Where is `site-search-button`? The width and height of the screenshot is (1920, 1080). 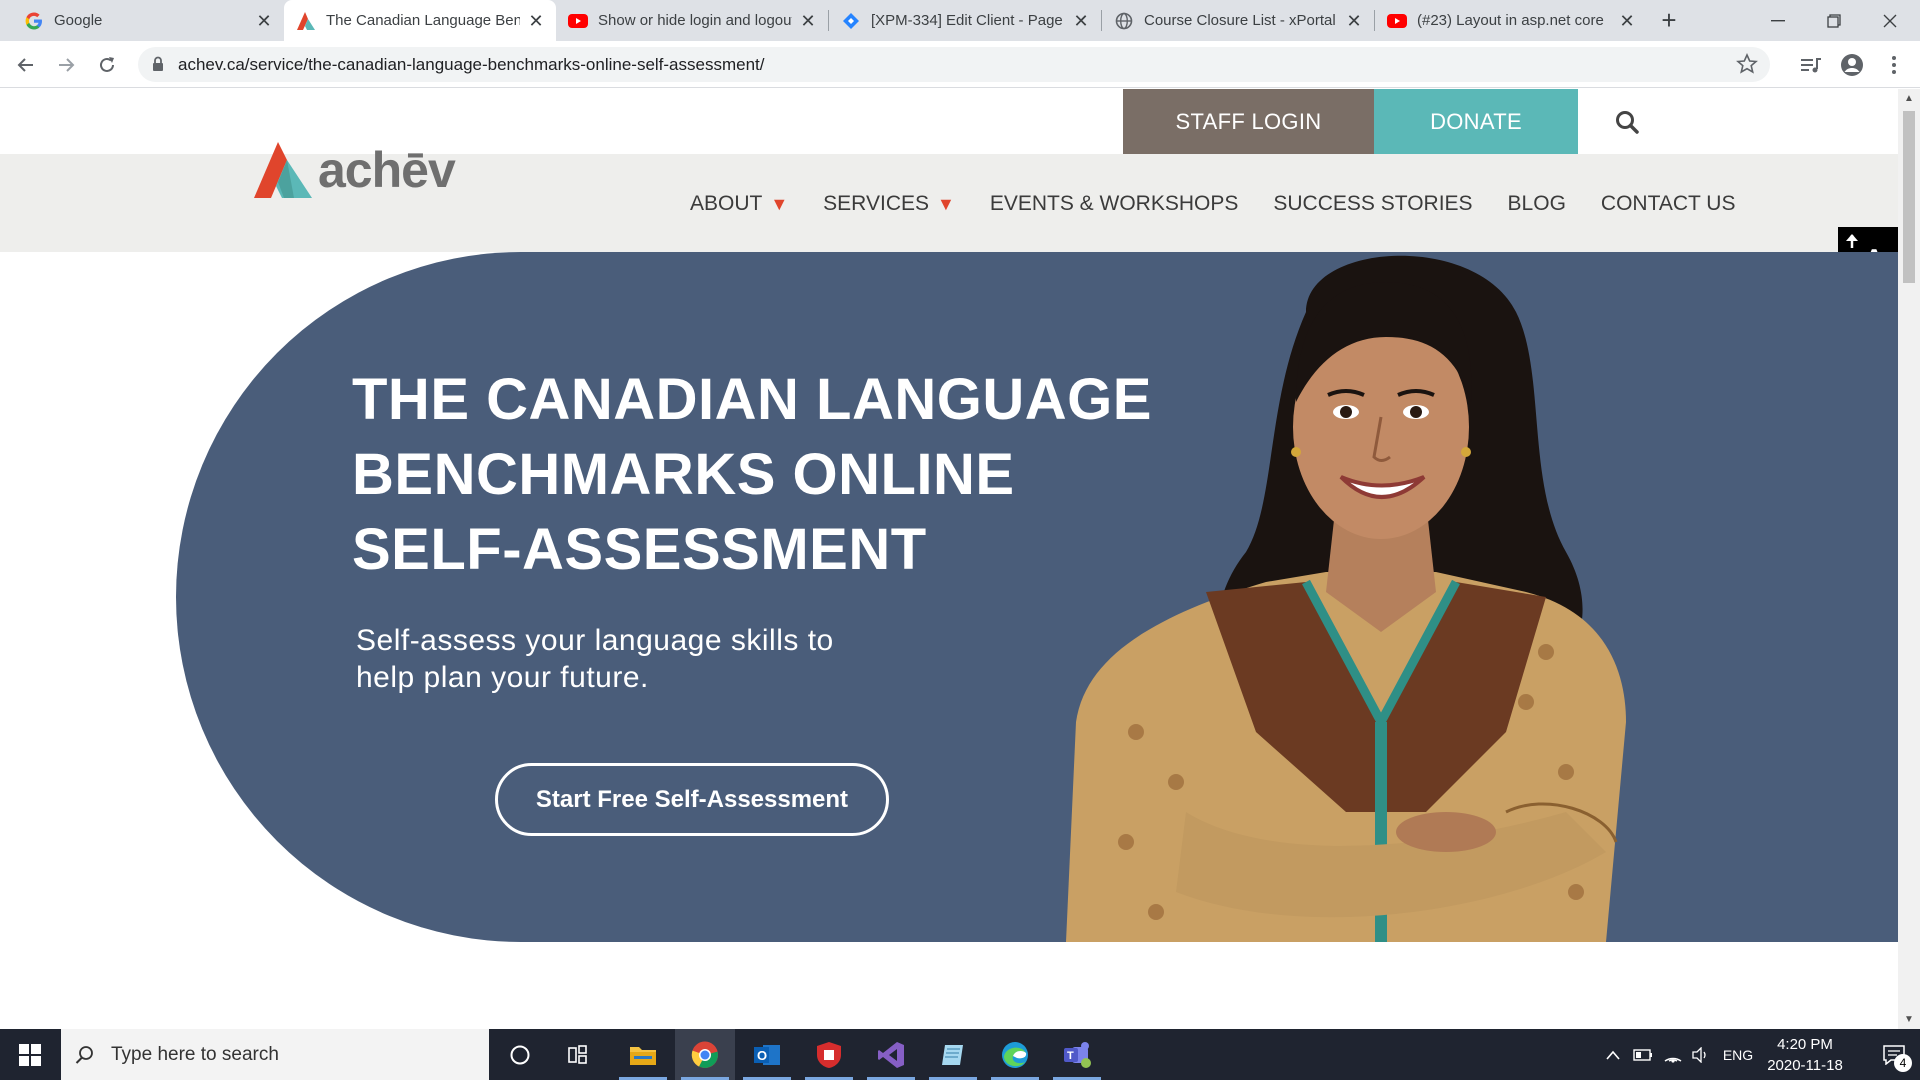 site-search-button is located at coordinates (1629, 124).